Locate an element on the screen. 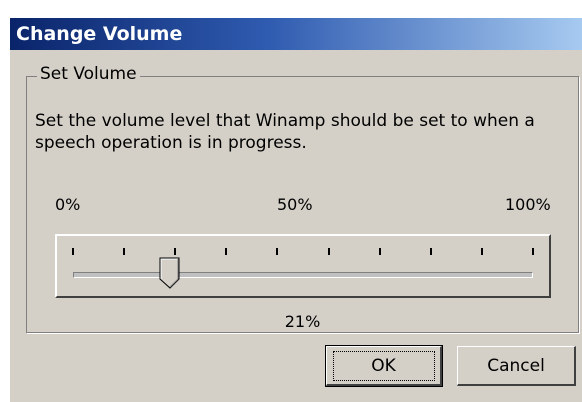 The image size is (582, 402). cancel-button: Cancel is located at coordinates (516, 366).